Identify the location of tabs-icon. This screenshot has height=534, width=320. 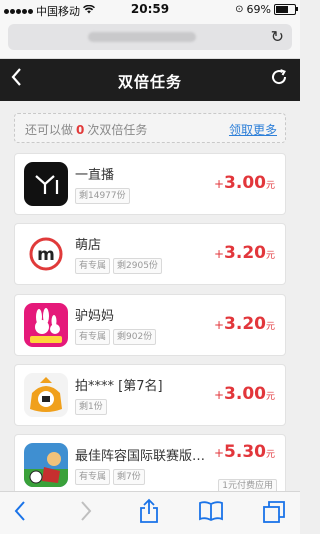
(274, 514).